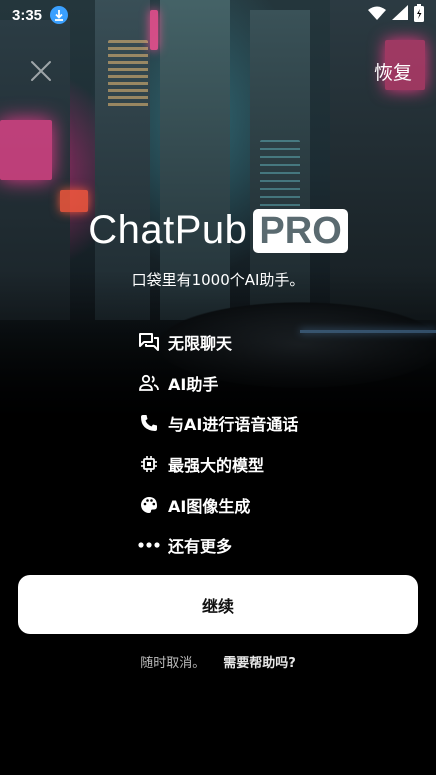 Image resolution: width=436 pixels, height=775 pixels. Describe the element at coordinates (149, 505) in the screenshot. I see `palette-icon` at that location.